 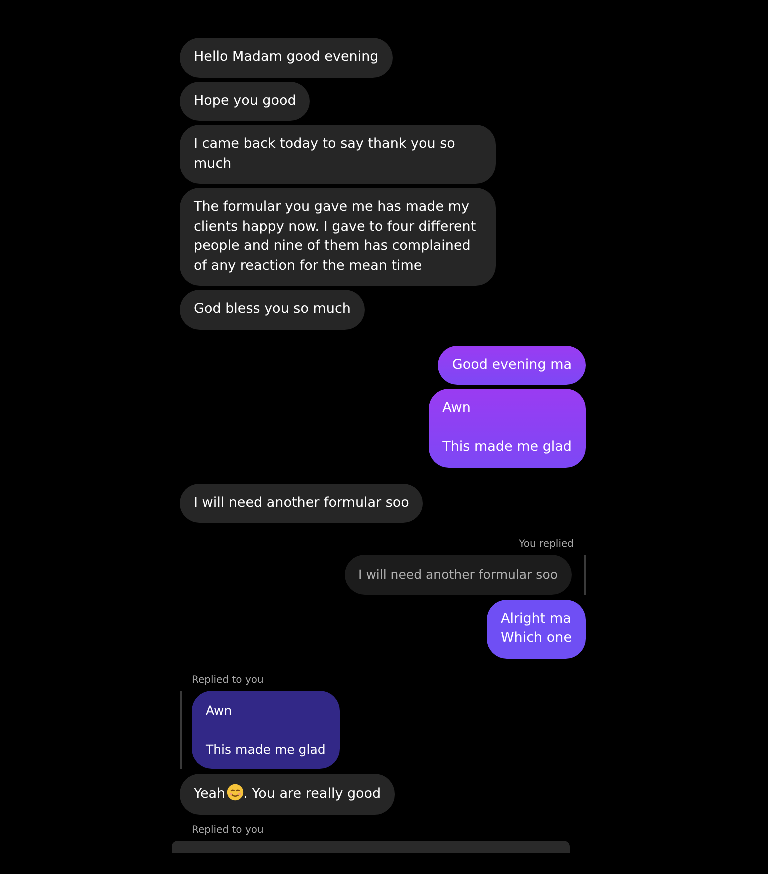 I want to click on message-bubble: Yeah . You are really good, so click(x=288, y=794).